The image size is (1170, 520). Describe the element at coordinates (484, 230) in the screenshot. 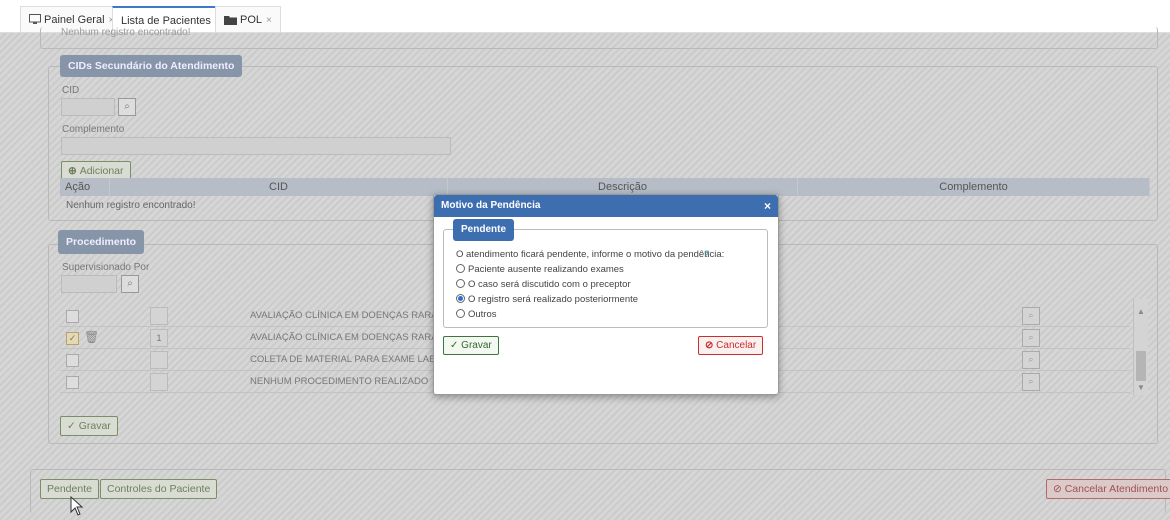

I see `pendente-legend: Pendente` at that location.